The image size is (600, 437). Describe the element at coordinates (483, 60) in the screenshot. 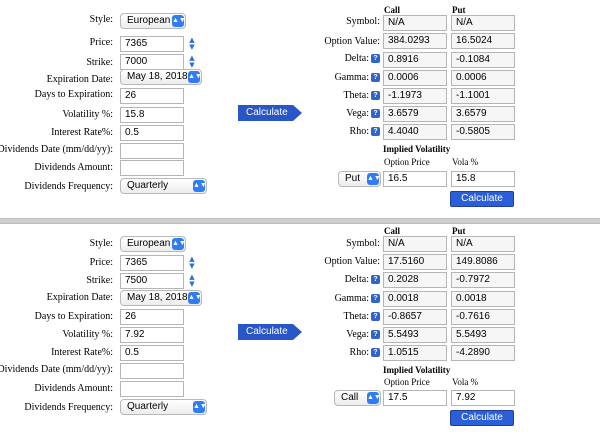

I see `put-delta: -0.1084` at that location.